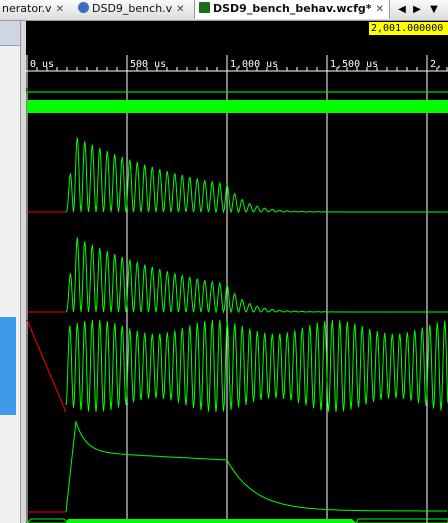 The width and height of the screenshot is (448, 523). What do you see at coordinates (211, 521) in the screenshot?
I see `bus-waveform-bottom` at bounding box center [211, 521].